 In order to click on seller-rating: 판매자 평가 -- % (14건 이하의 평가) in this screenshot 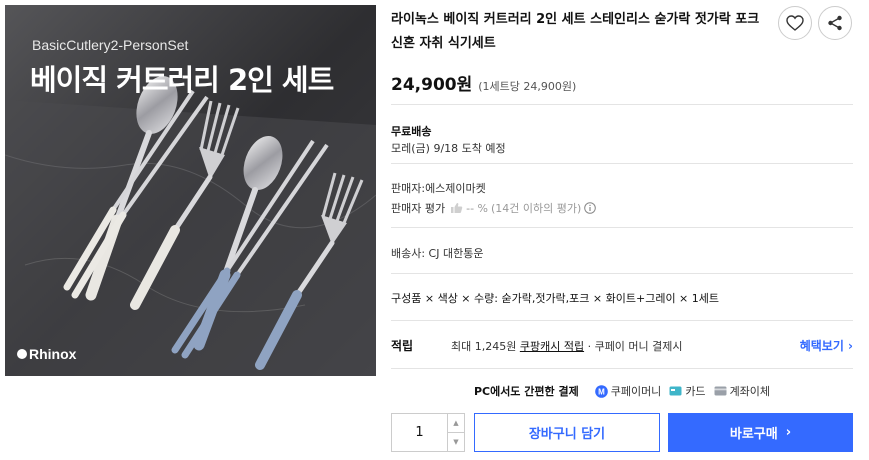, I will do `click(494, 208)`.